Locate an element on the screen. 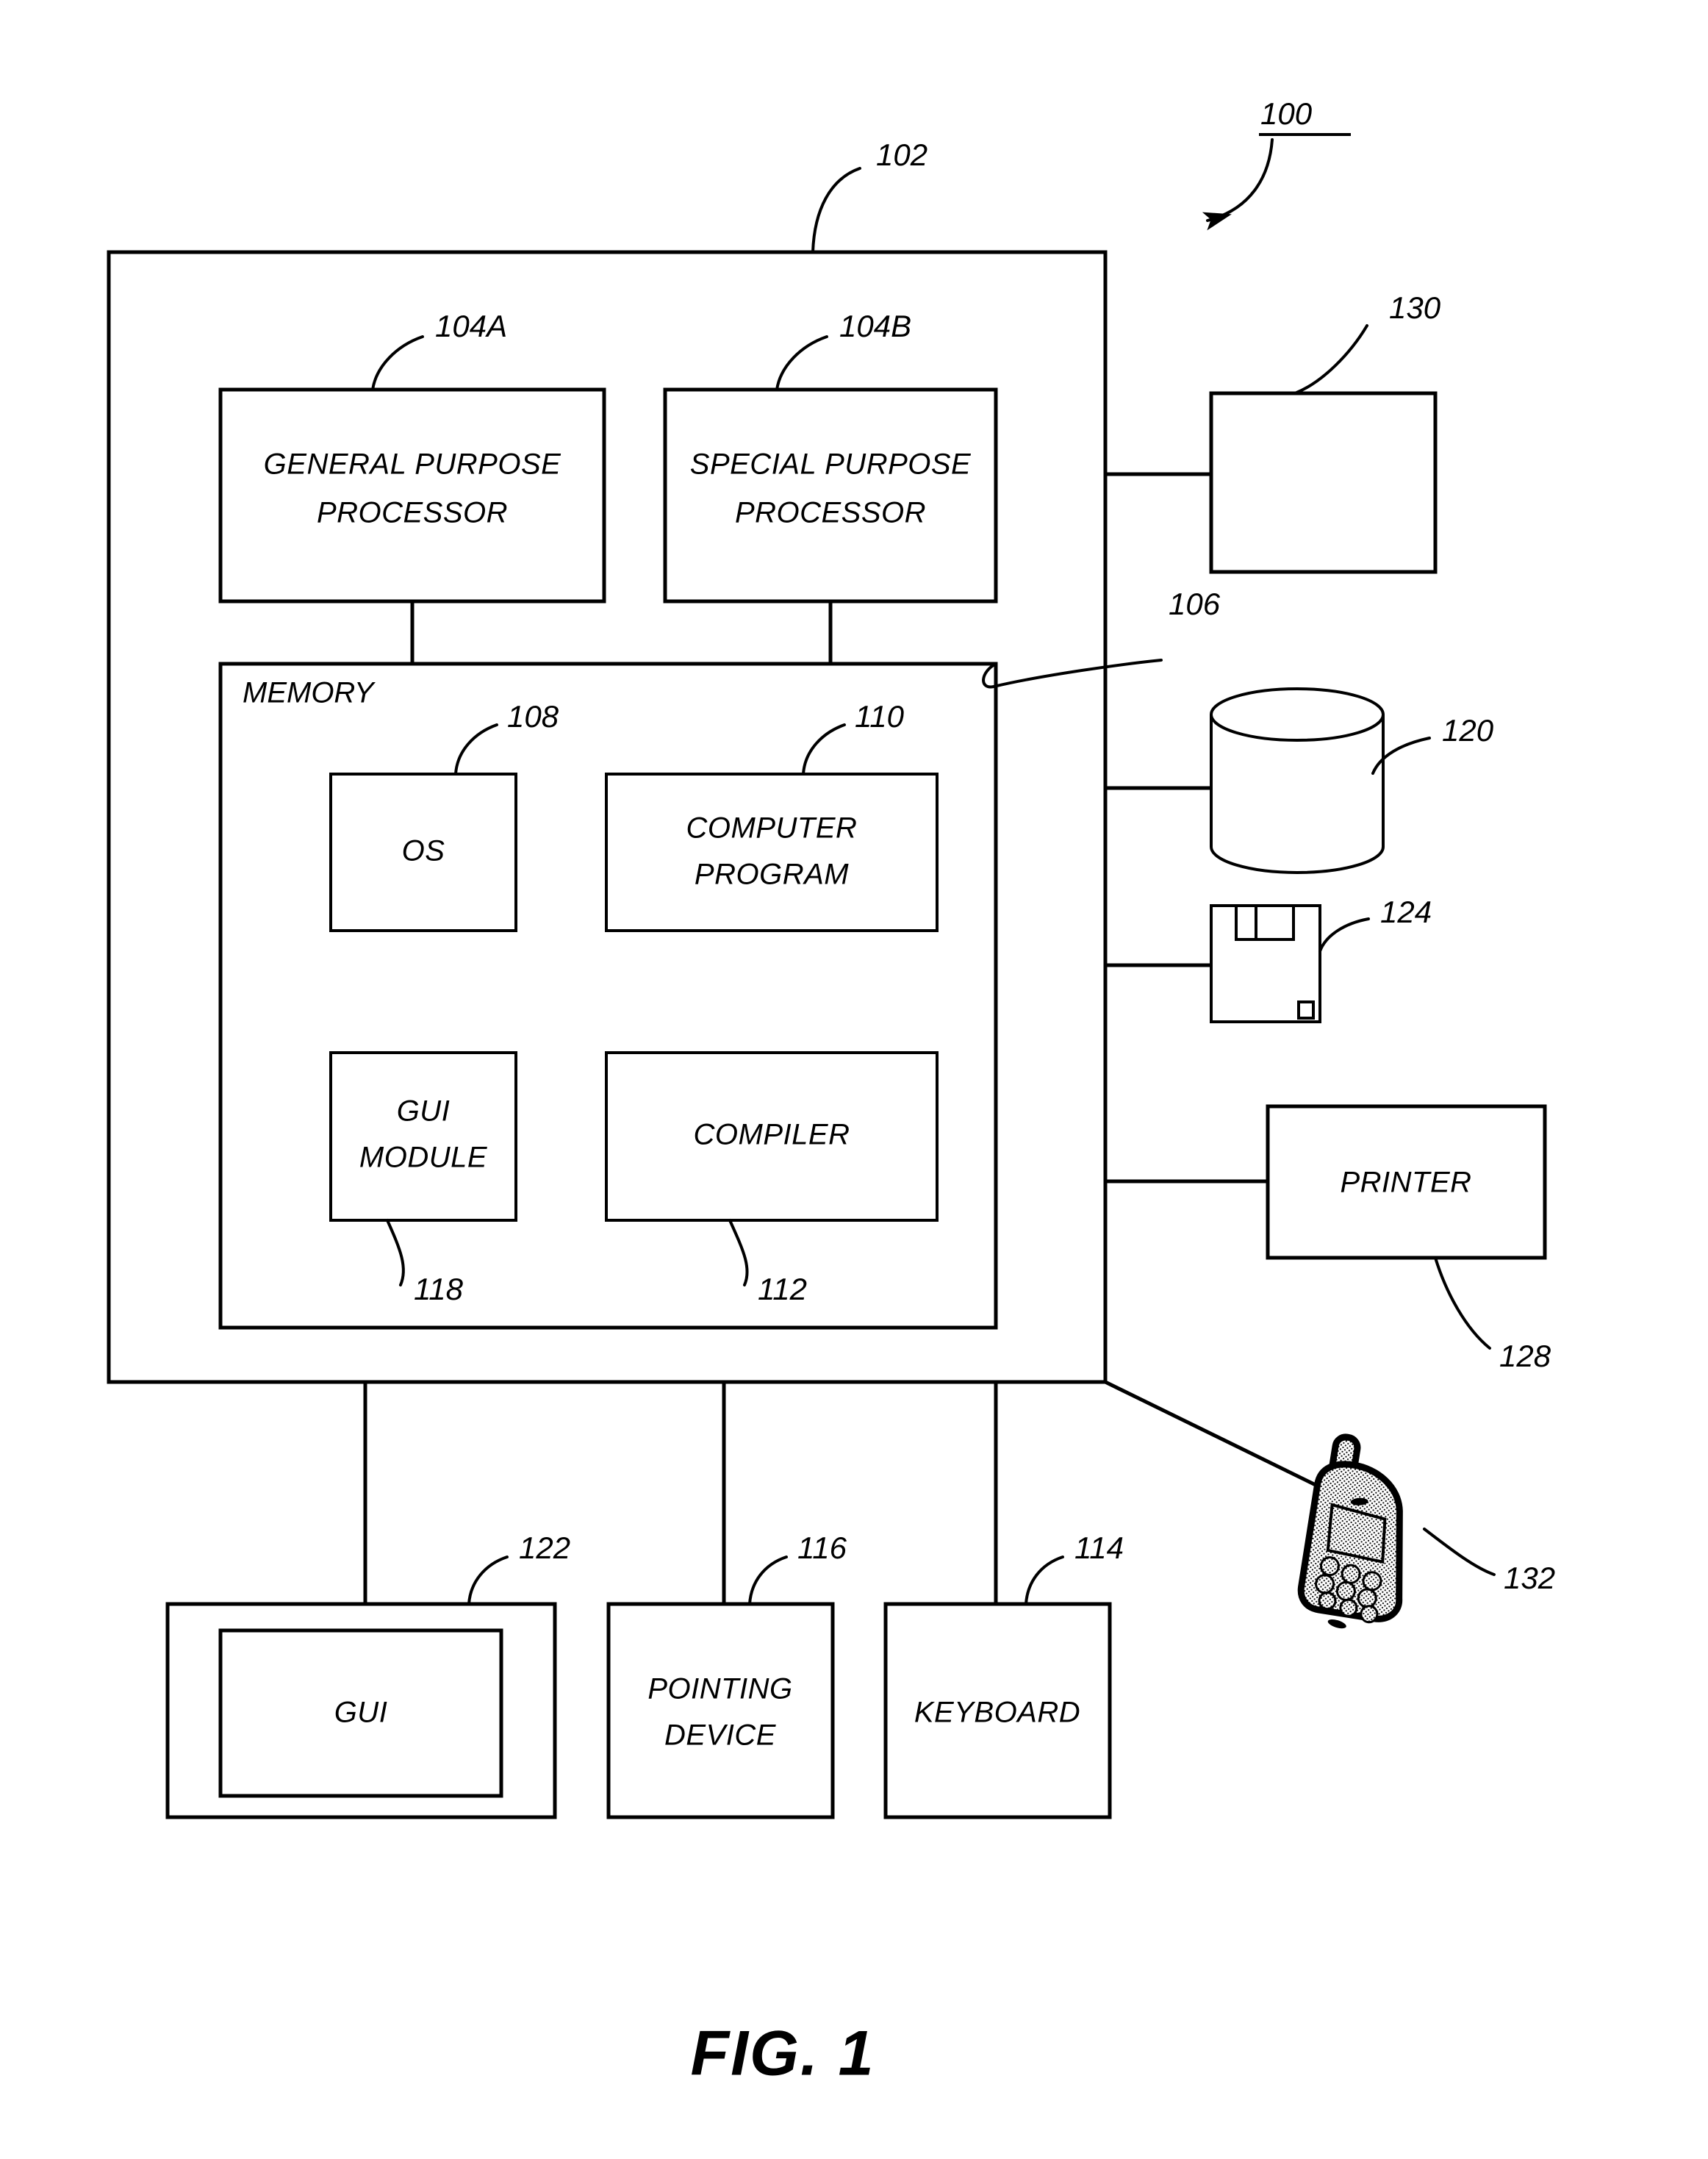 The image size is (1708, 2159). ref-number-102: 102 is located at coordinates (902, 155).